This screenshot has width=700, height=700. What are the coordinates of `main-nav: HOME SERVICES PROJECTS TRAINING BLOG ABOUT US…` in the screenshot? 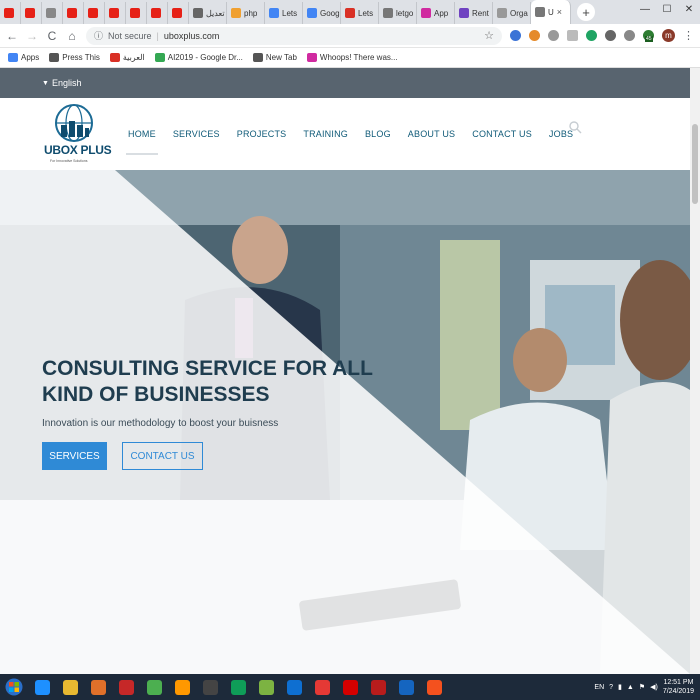 It's located at (349, 134).